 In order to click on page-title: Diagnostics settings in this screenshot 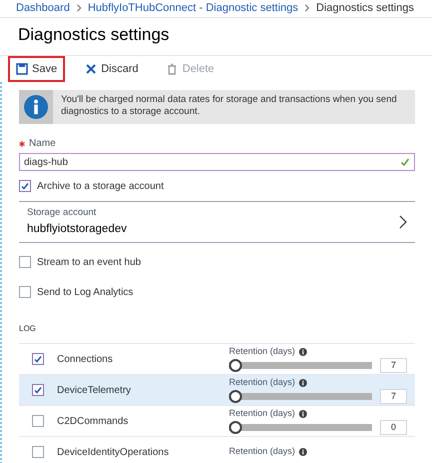, I will do `click(93, 35)`.